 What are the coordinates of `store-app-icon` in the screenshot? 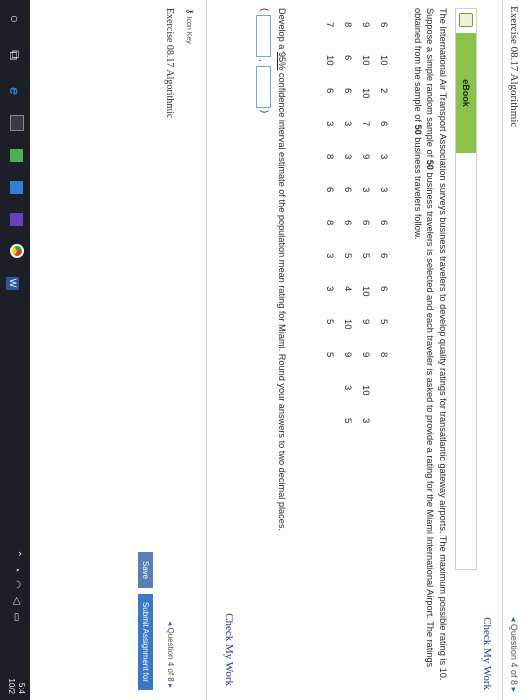 It's located at (15, 155).